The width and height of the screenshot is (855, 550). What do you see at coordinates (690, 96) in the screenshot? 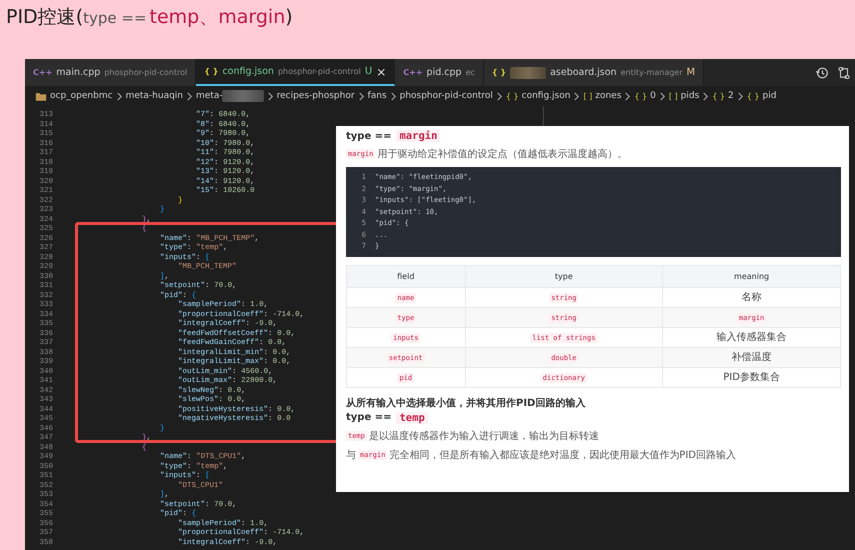
I see `breadcrumb-item: pids` at bounding box center [690, 96].